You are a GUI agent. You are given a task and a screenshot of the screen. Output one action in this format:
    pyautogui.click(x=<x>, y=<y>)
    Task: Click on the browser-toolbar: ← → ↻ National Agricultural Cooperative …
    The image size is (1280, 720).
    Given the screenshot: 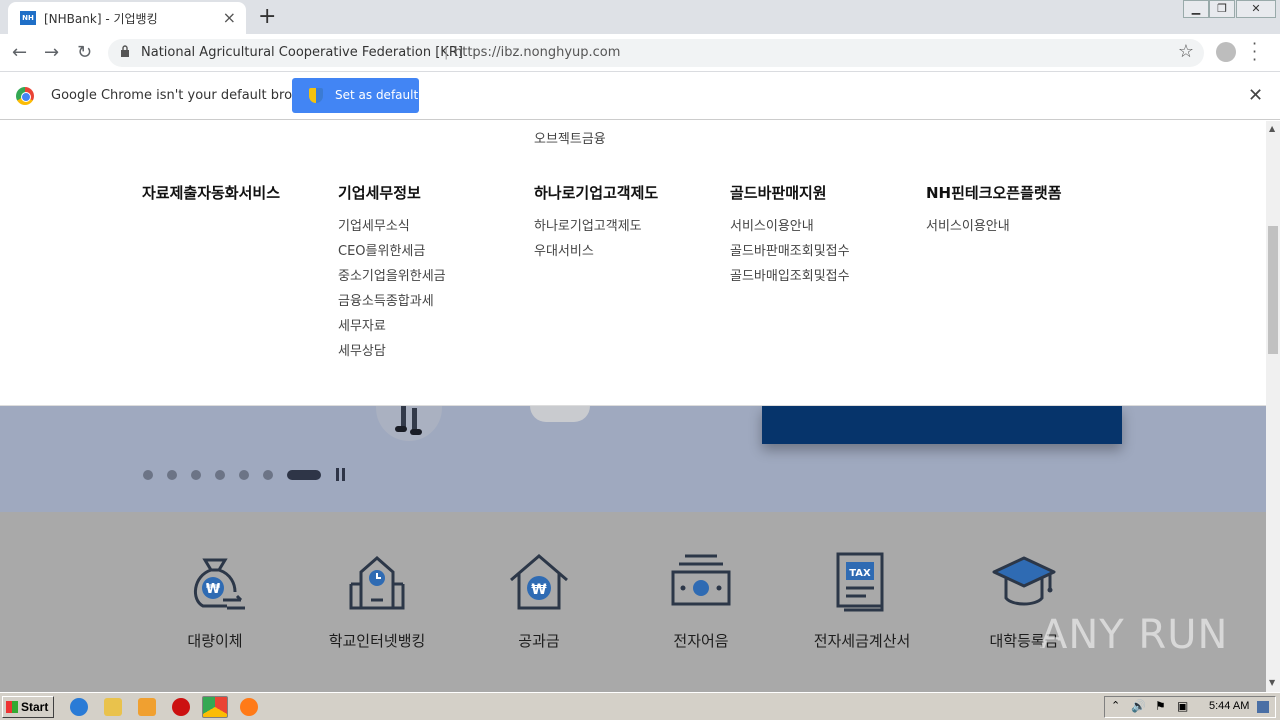 What is the action you would take?
    pyautogui.click(x=640, y=53)
    